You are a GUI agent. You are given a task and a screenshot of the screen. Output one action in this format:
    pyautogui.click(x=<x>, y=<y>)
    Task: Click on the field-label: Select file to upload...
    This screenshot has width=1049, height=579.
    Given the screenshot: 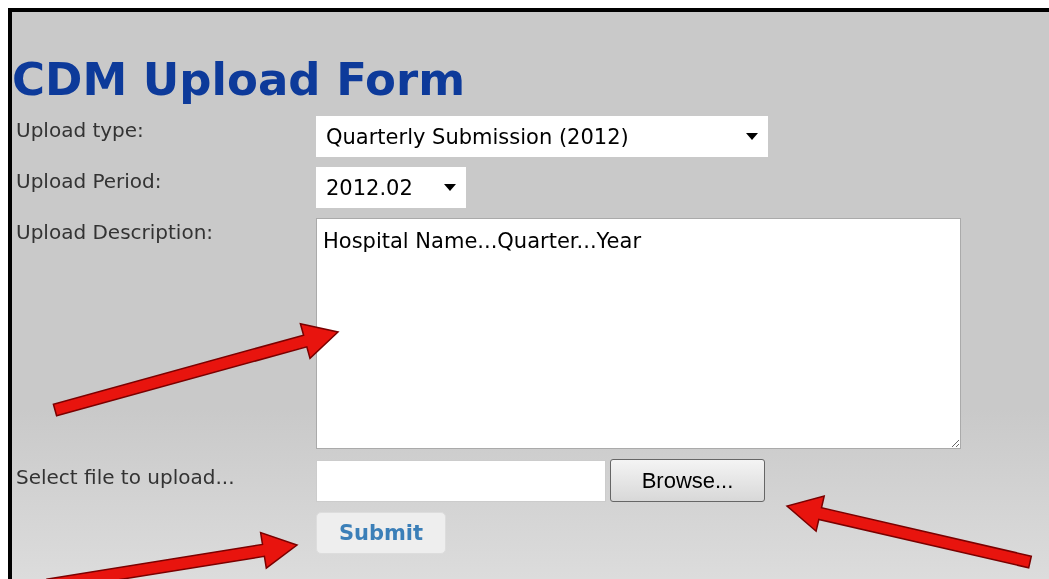 What is the action you would take?
    pyautogui.click(x=125, y=477)
    